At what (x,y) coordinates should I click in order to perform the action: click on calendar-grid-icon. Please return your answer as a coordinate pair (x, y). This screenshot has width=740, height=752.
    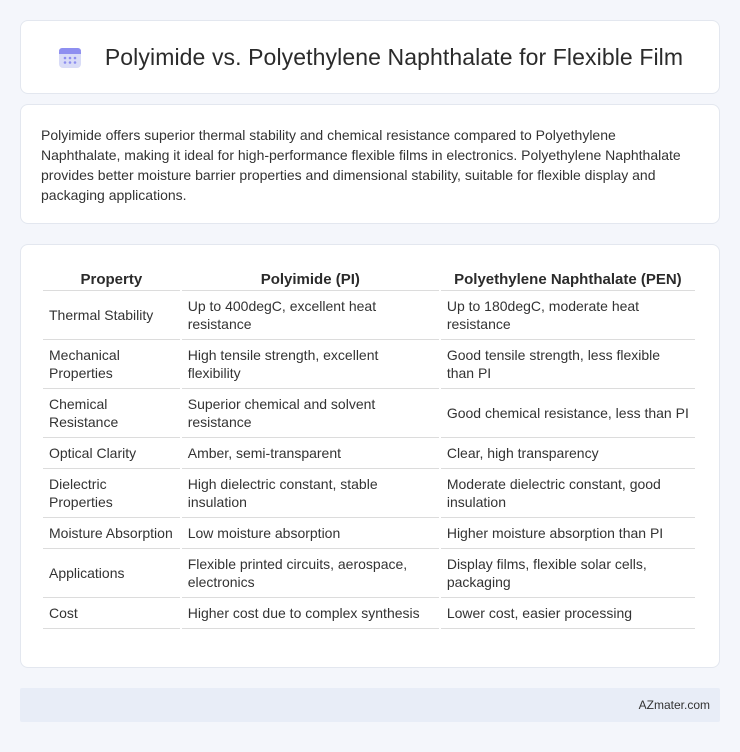
    Looking at the image, I should click on (70, 57).